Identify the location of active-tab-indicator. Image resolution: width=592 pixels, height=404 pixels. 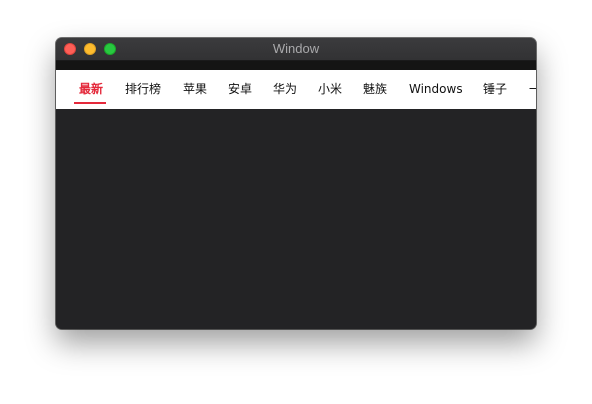
(90, 103).